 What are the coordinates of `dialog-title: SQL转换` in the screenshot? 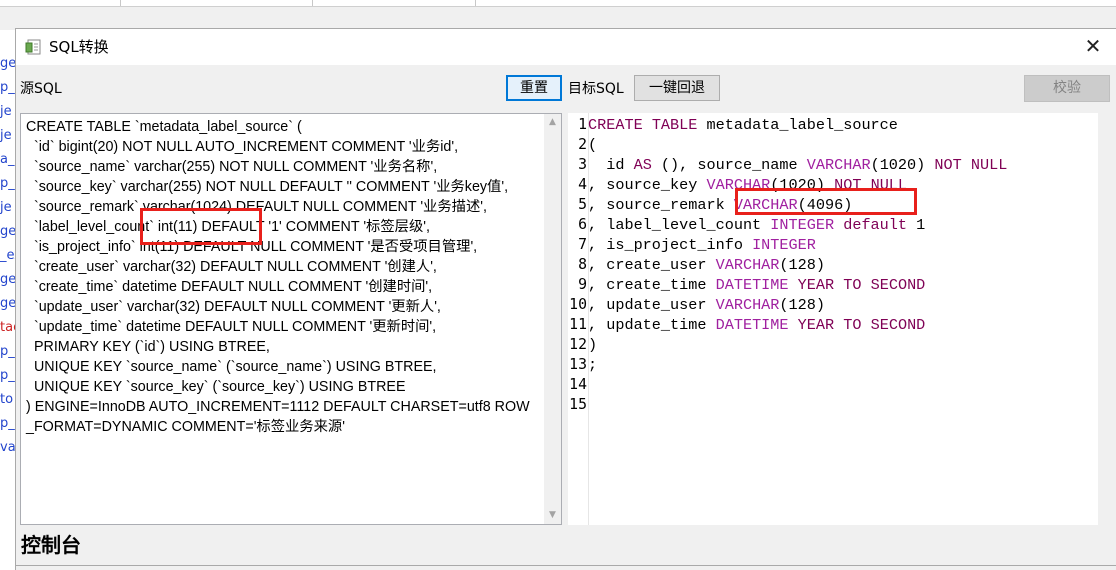 It's located at (79, 47).